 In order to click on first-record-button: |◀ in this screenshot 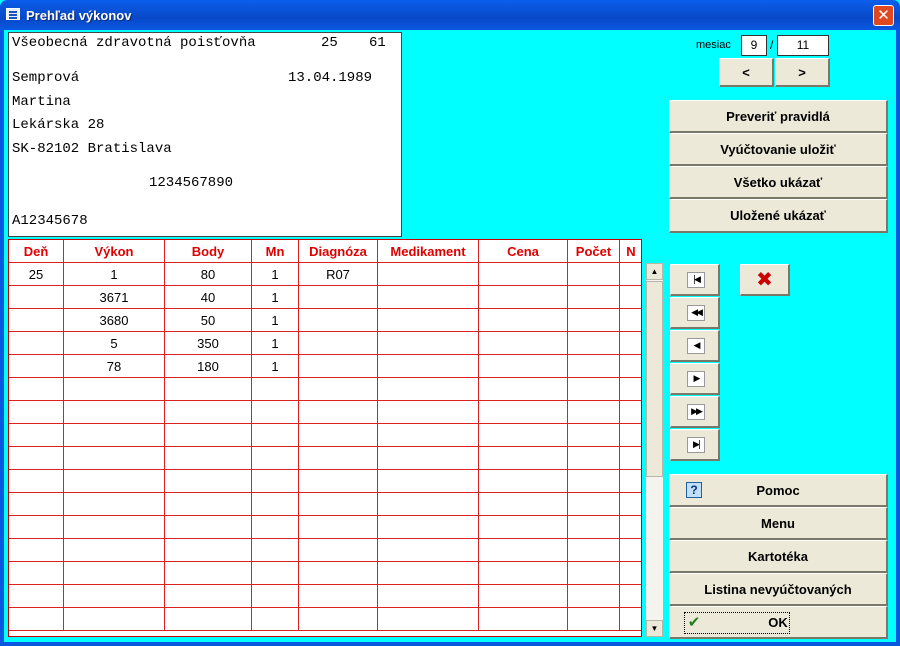, I will do `click(695, 280)`.